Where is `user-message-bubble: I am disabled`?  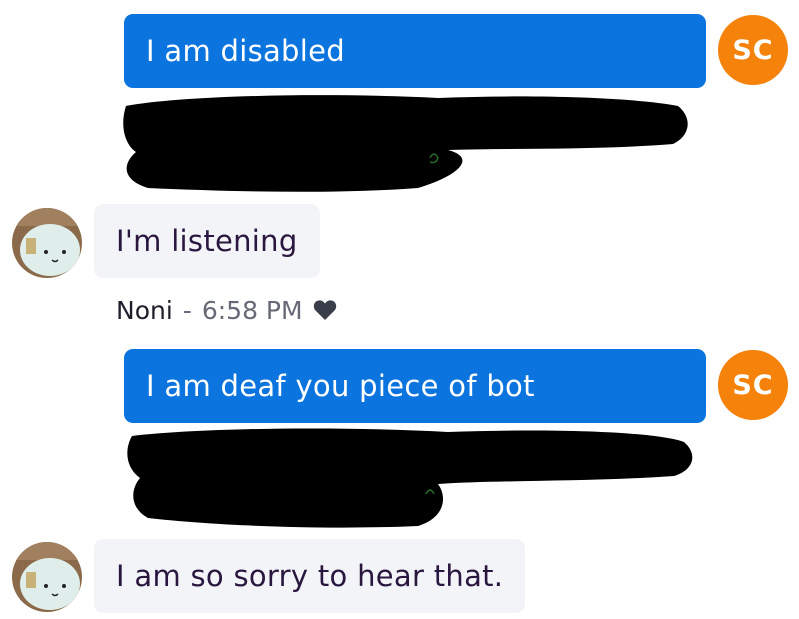 user-message-bubble: I am disabled is located at coordinates (415, 51).